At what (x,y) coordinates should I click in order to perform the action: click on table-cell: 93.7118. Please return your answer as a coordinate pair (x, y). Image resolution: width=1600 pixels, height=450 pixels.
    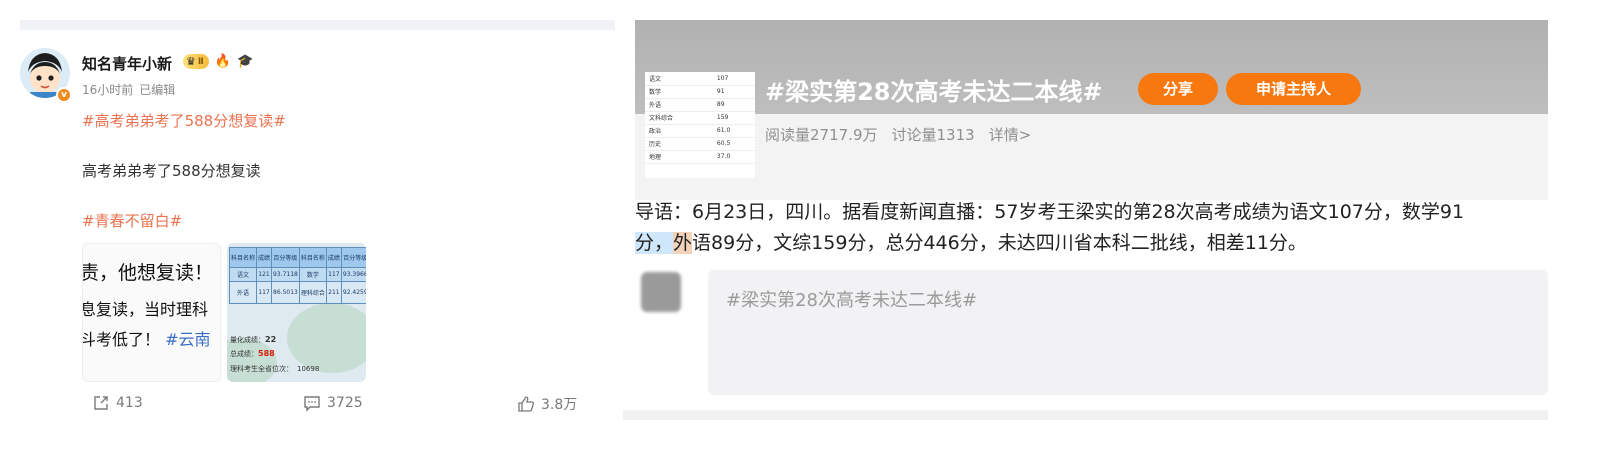
    Looking at the image, I should click on (285, 274).